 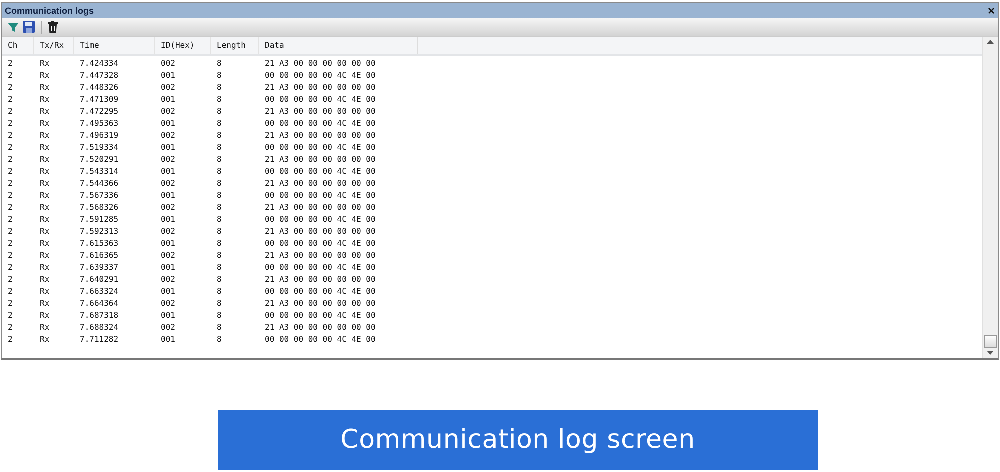 What do you see at coordinates (99, 88) in the screenshot?
I see `table-cell-text: 7.448326` at bounding box center [99, 88].